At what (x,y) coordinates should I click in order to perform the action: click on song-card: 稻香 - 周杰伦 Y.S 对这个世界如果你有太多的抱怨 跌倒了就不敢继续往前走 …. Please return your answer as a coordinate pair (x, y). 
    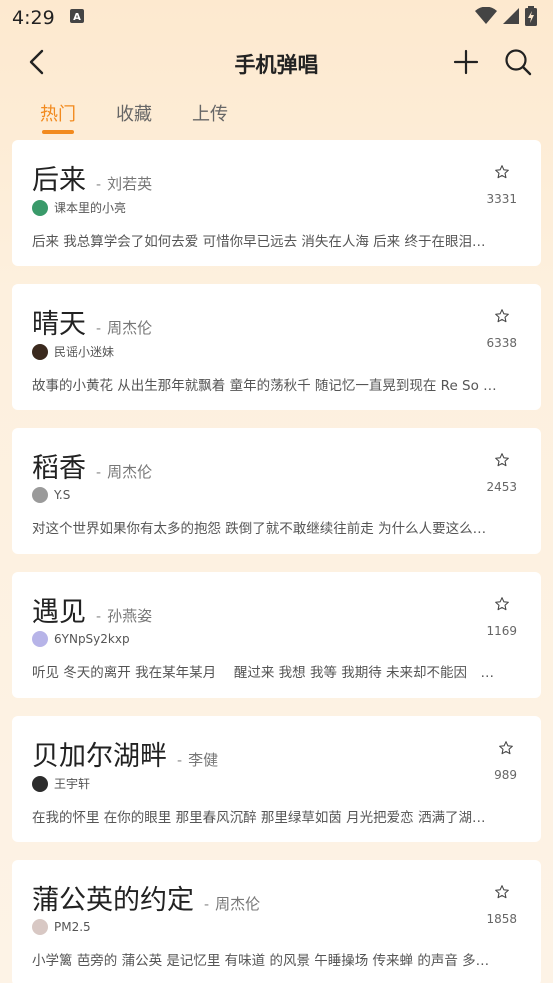
    Looking at the image, I should click on (276, 491).